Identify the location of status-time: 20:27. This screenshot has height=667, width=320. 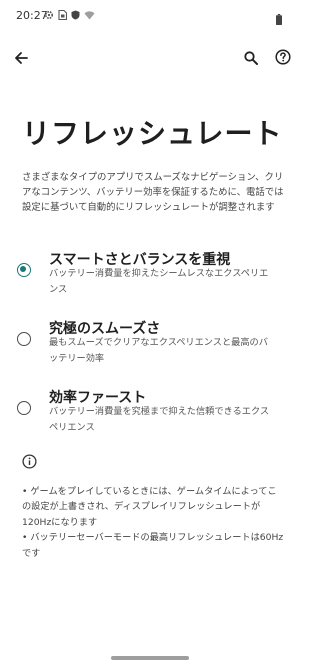
(32, 15).